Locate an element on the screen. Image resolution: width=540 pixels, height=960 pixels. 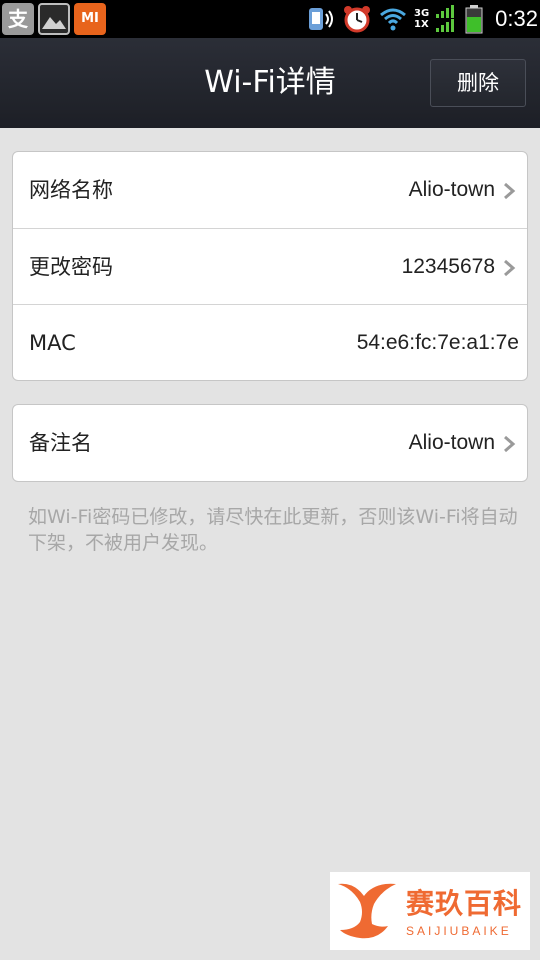
alipay-icon: 支 is located at coordinates (18, 19).